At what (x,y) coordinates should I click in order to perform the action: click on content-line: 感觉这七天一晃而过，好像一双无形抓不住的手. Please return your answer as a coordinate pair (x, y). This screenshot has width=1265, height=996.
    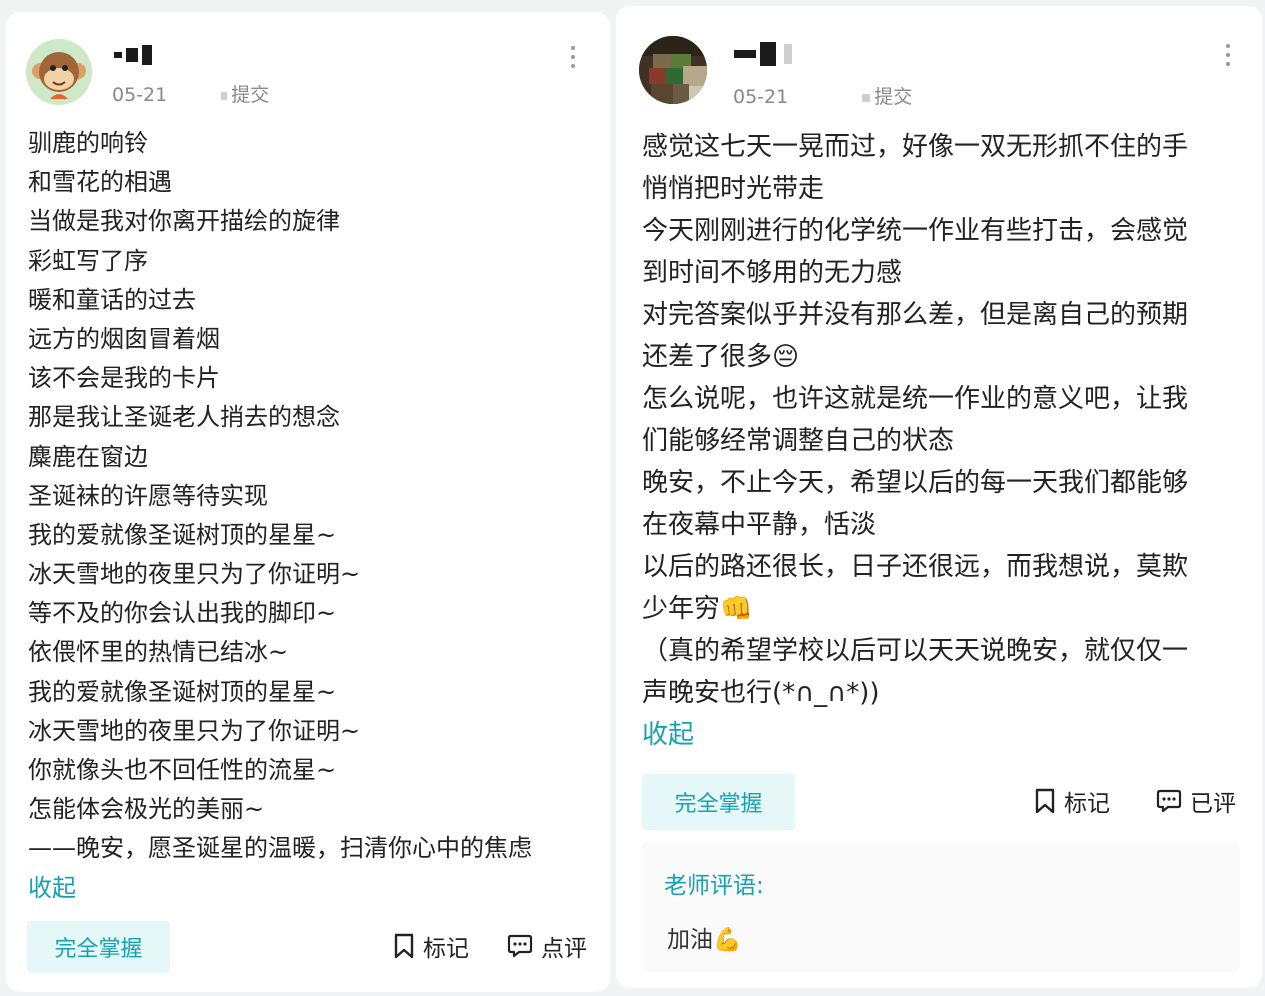
    Looking at the image, I should click on (915, 147).